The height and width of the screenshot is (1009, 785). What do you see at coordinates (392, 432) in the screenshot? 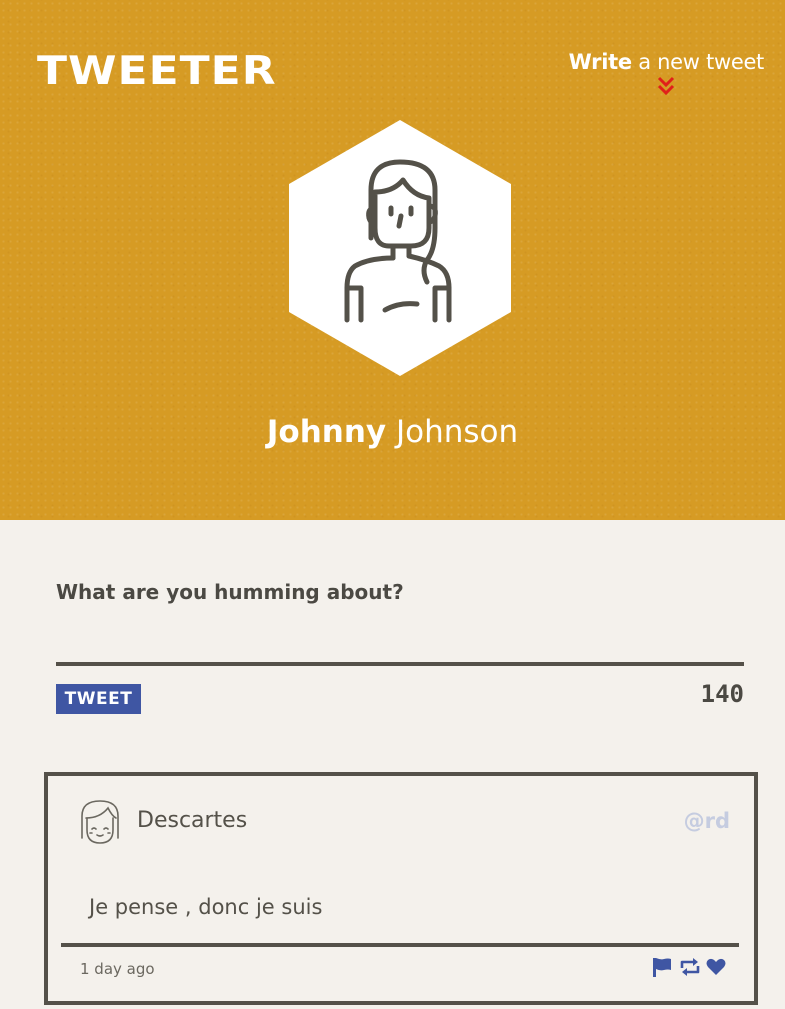
I see `profile-name: Johnny Johnson` at bounding box center [392, 432].